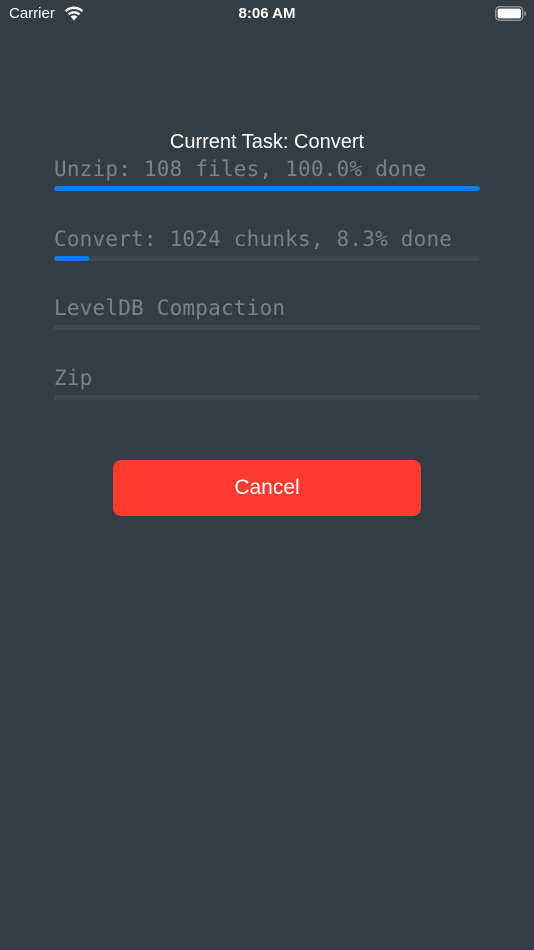 This screenshot has height=950, width=534. What do you see at coordinates (267, 382) in the screenshot?
I see `step-zip: Zip` at bounding box center [267, 382].